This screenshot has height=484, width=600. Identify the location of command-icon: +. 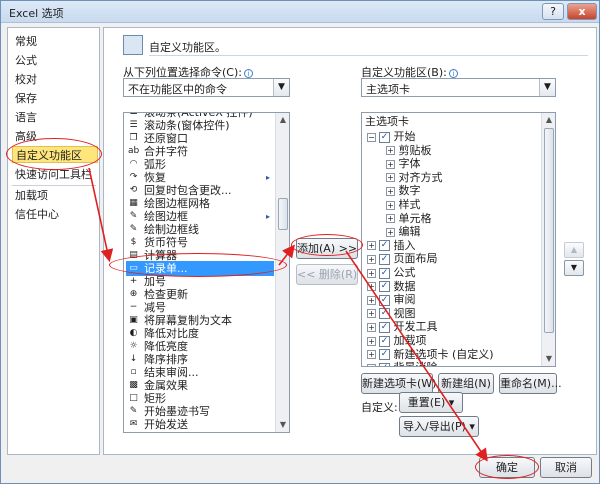
(133, 281).